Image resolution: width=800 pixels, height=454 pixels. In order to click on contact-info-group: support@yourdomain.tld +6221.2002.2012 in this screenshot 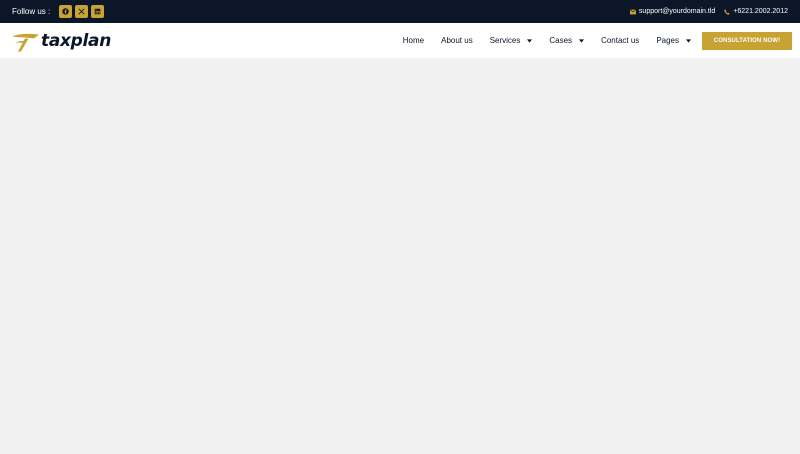, I will do `click(708, 11)`.